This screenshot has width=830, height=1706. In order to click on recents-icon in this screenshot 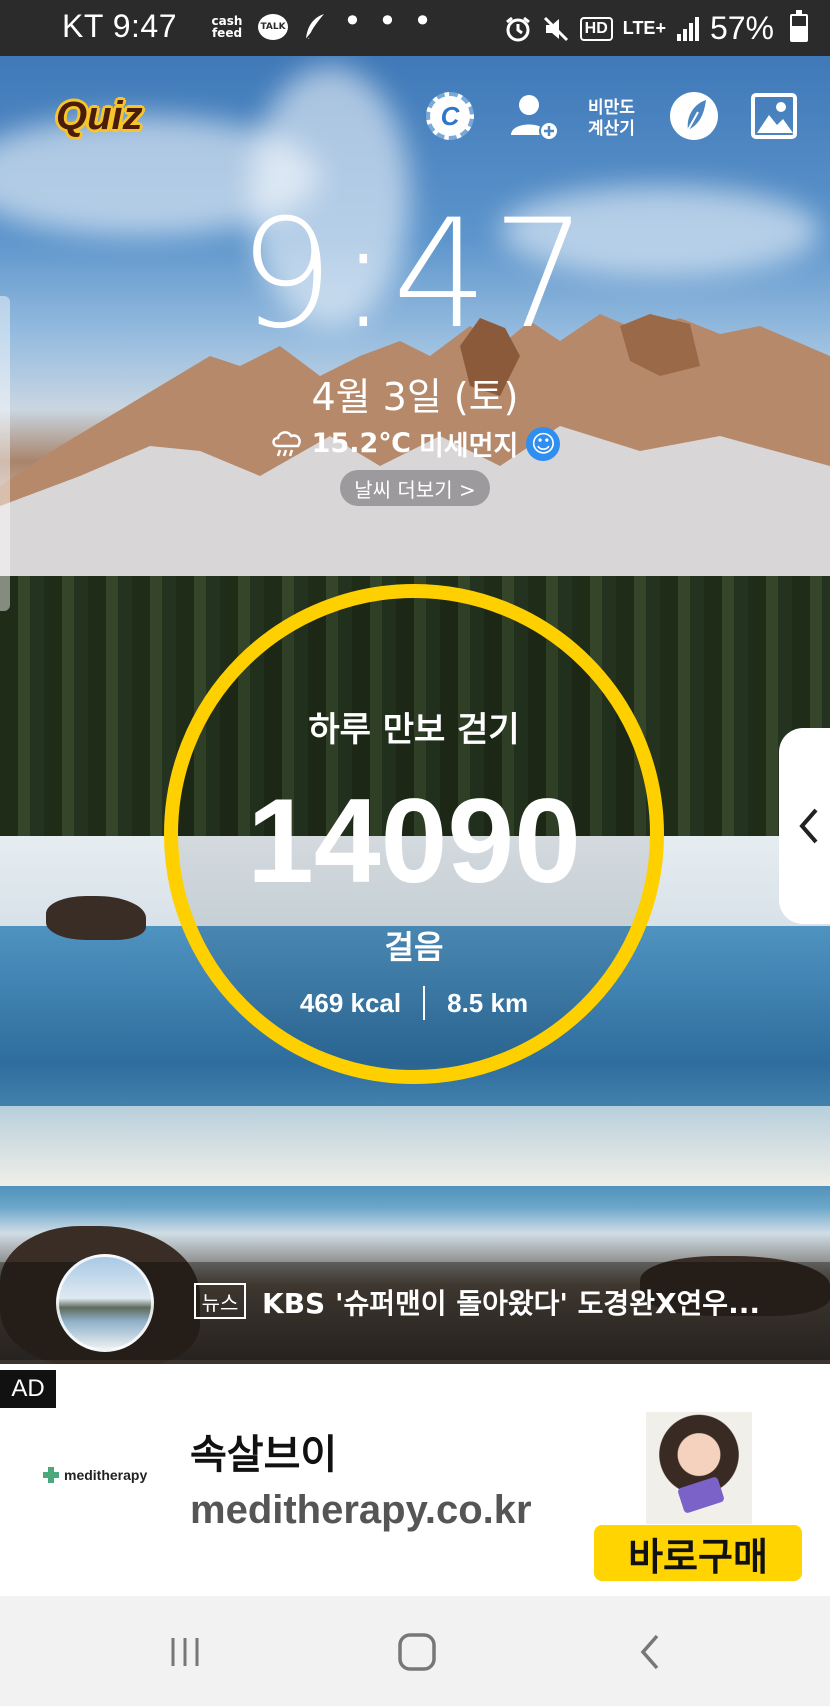, I will do `click(185, 1652)`.